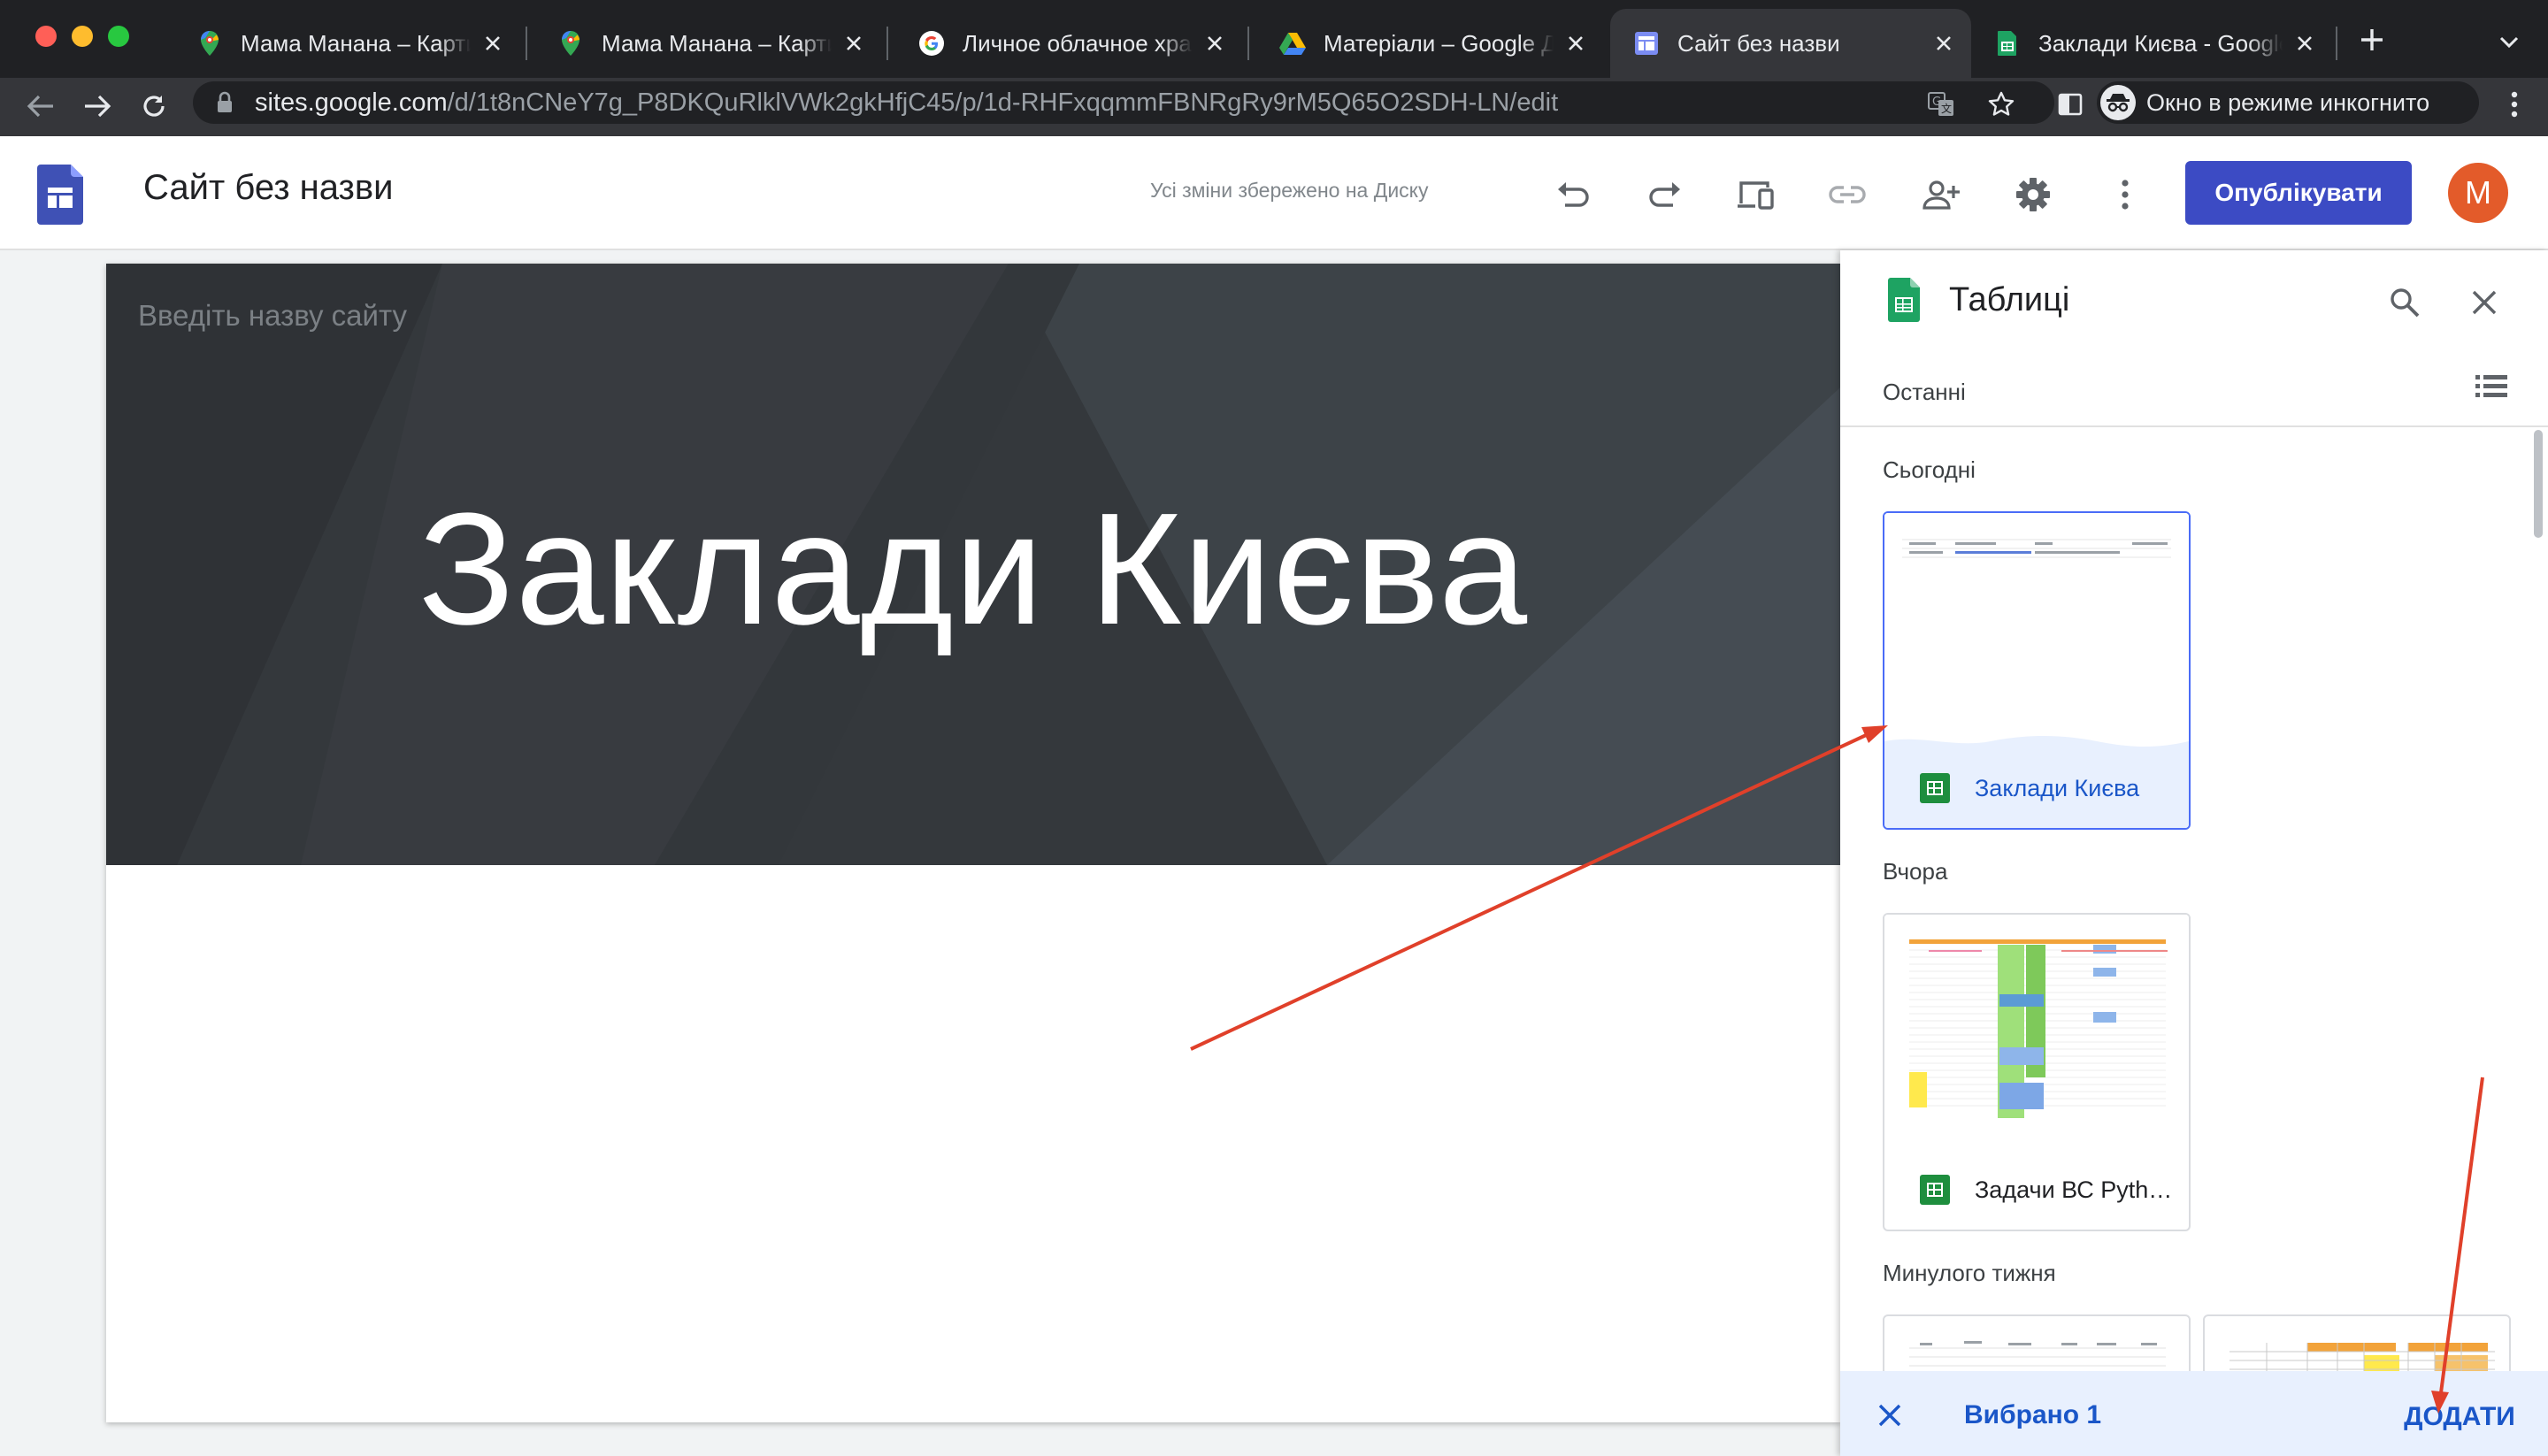 The width and height of the screenshot is (2548, 1456). Describe the element at coordinates (2033, 194) in the screenshot. I see `settings-gear-icon` at that location.